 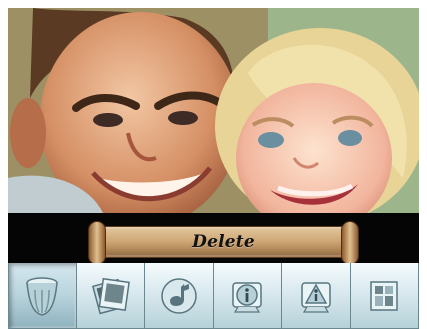 I want to click on info-button, so click(x=248, y=296).